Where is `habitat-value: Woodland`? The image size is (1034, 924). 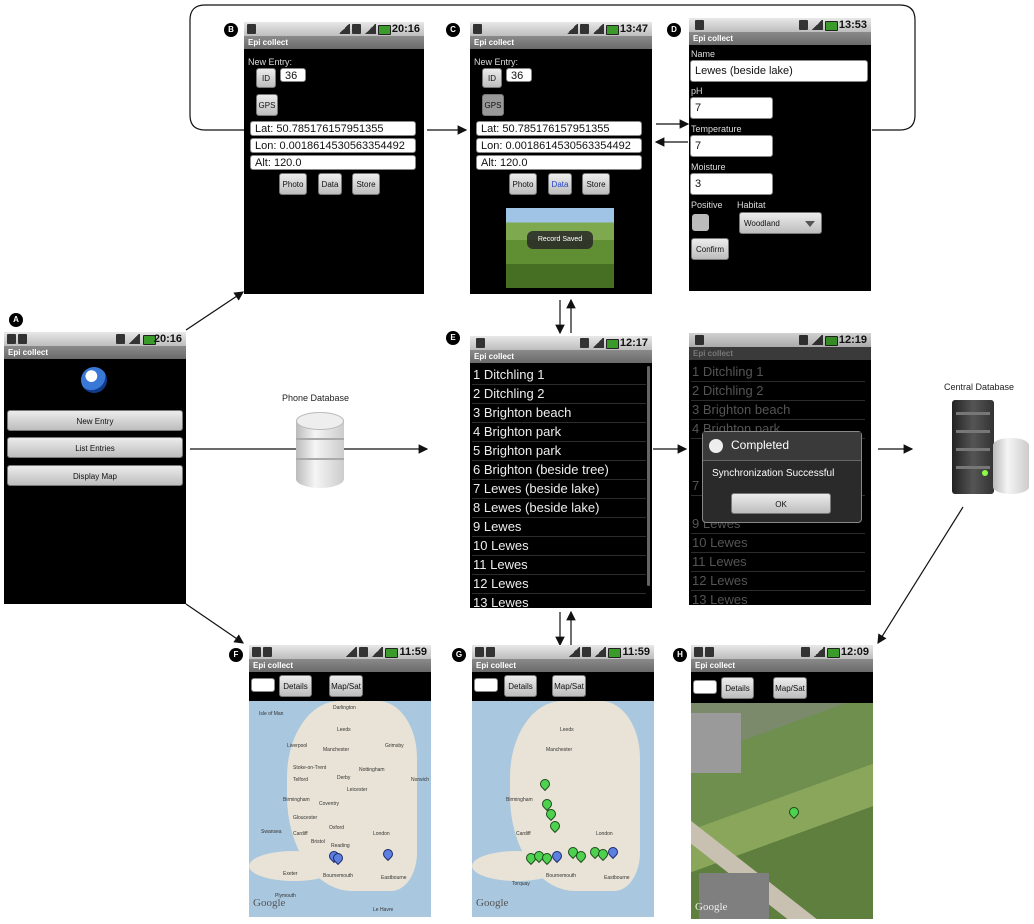
habitat-value: Woodland is located at coordinates (762, 223).